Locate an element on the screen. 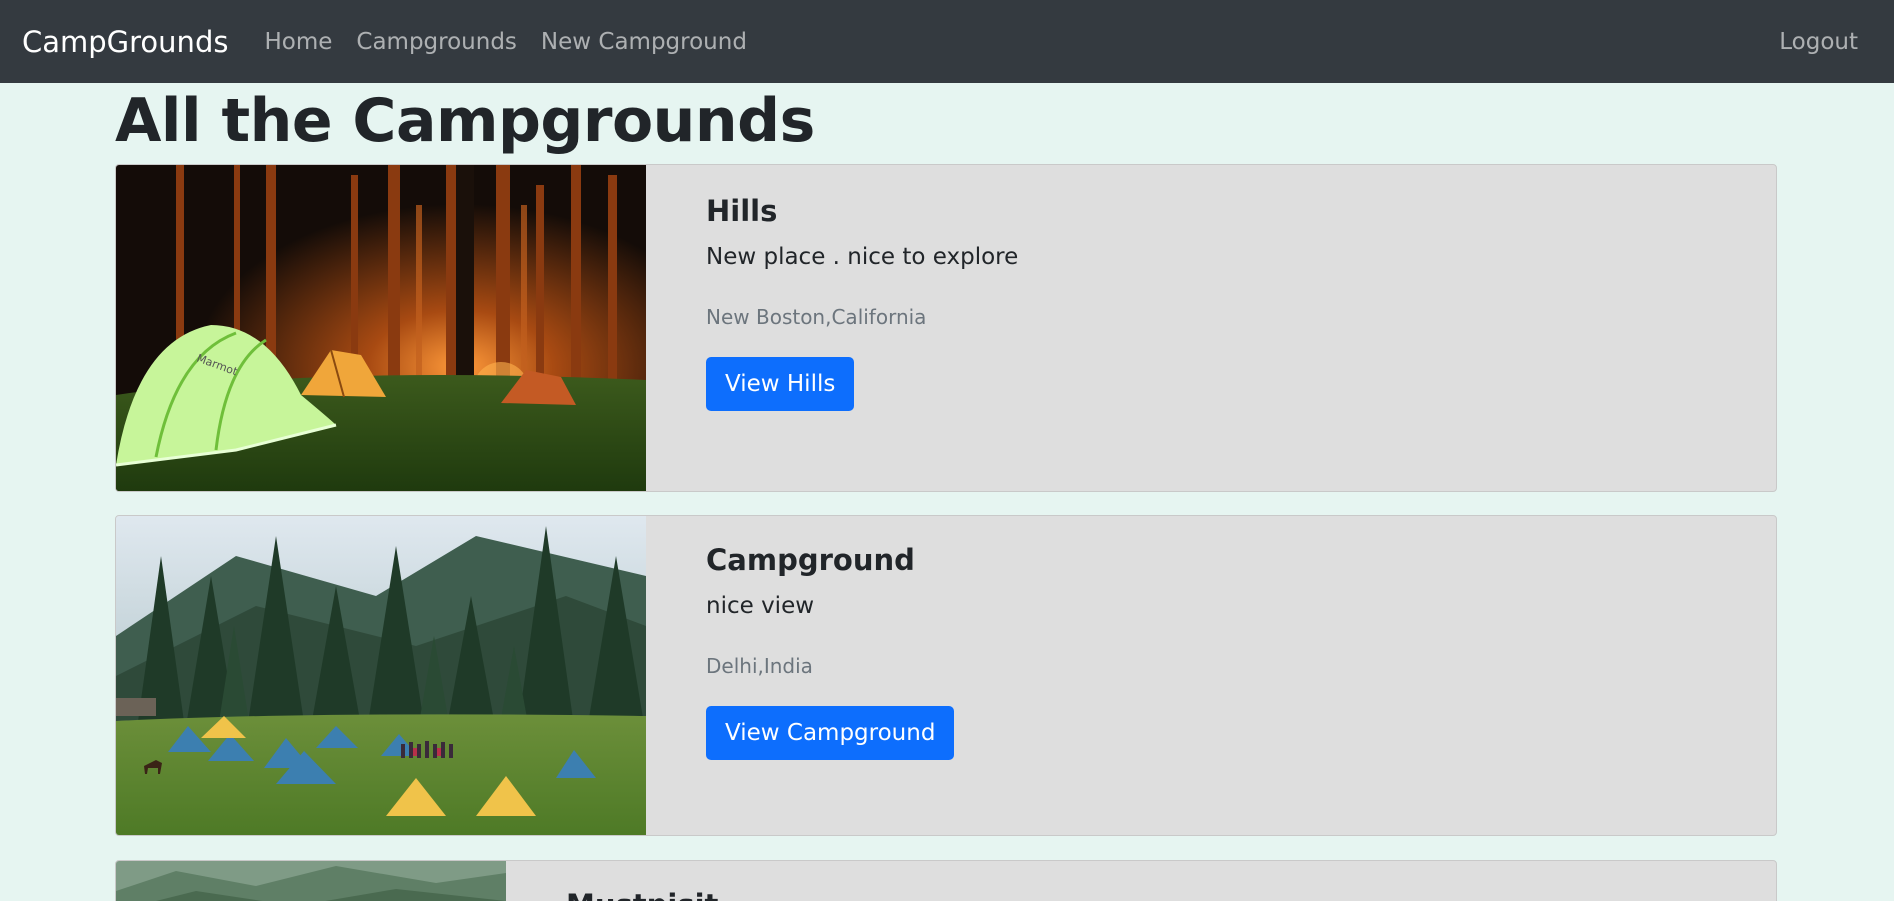 Image resolution: width=1894 pixels, height=901 pixels. meadow-tents-image is located at coordinates (381, 675).